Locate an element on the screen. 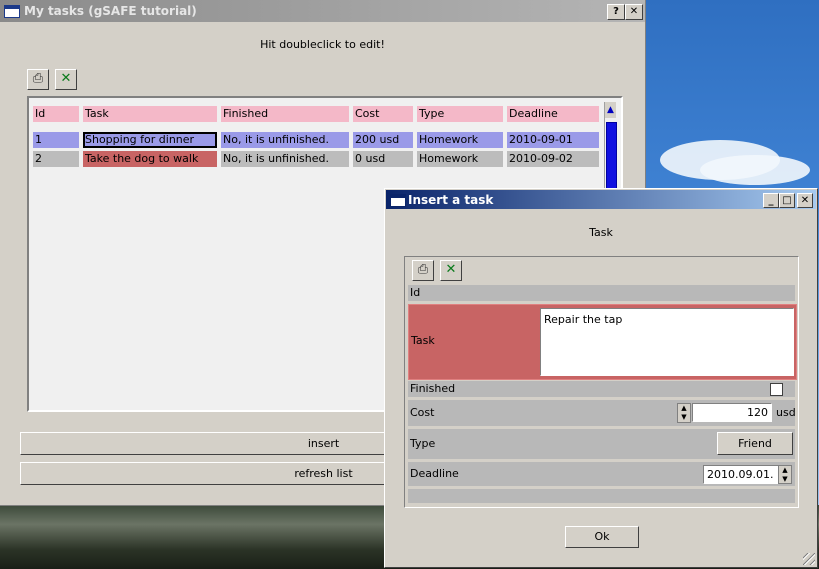  deadline-spinner: ▲ ▼ is located at coordinates (785, 474).